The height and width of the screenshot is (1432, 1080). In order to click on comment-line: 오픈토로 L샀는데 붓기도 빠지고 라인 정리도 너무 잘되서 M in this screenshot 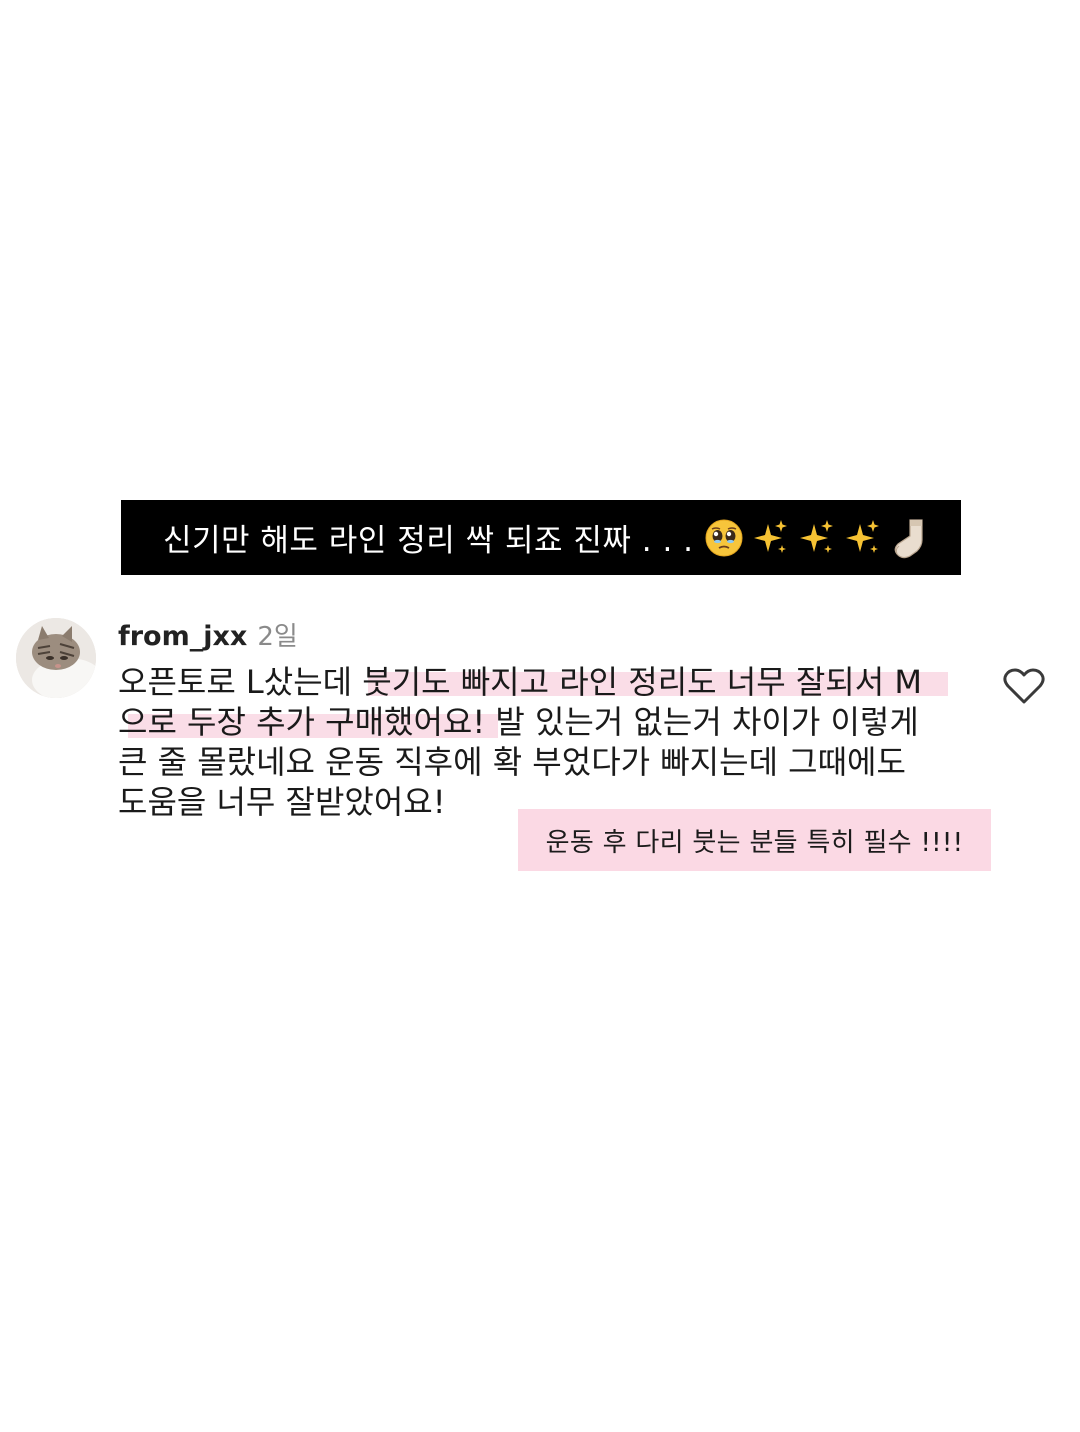, I will do `click(520, 682)`.